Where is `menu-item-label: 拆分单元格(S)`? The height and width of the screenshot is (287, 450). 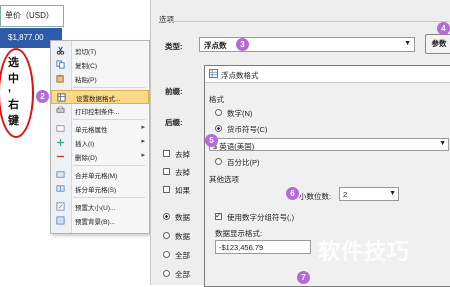 menu-item-label: 拆分单元格(S) is located at coordinates (96, 190).